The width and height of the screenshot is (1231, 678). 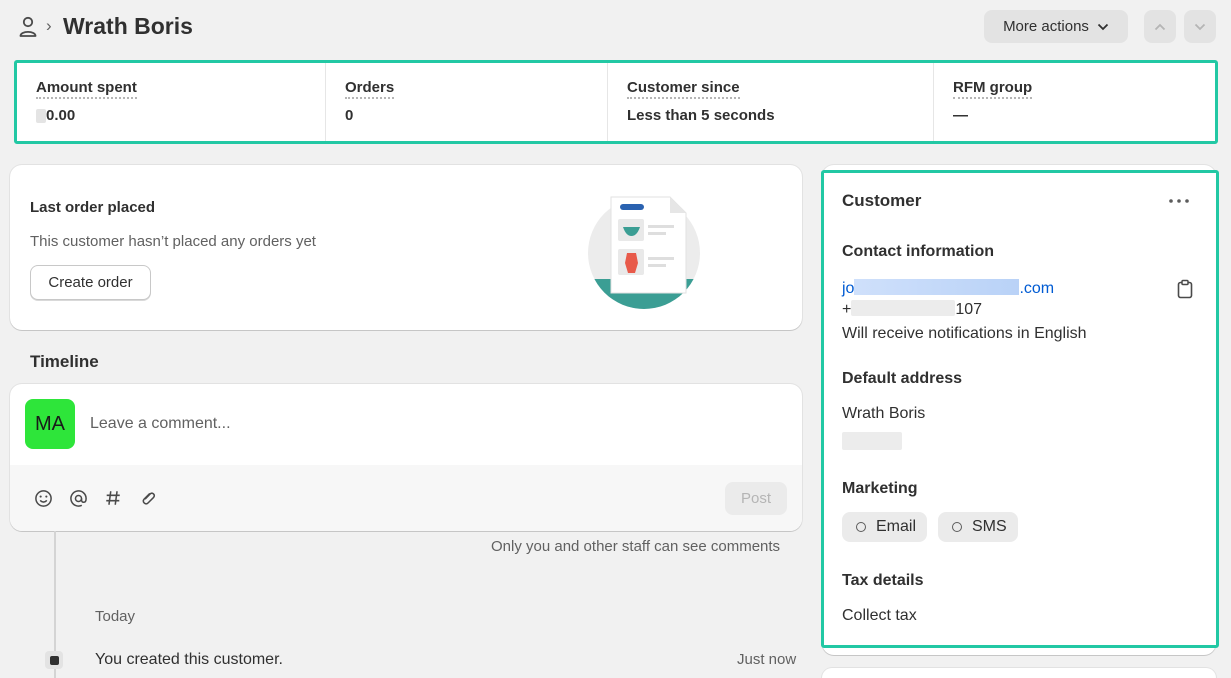 What do you see at coordinates (189, 659) in the screenshot?
I see `timeline-event-text: You created this customer.` at bounding box center [189, 659].